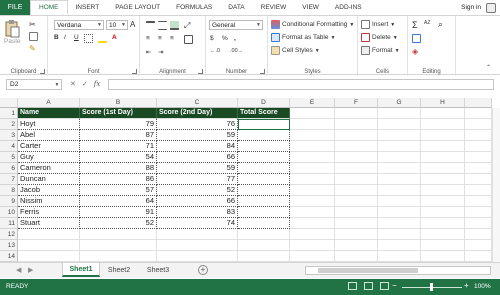  Describe the element at coordinates (15, 7) in the screenshot. I see `tab-file: FILE` at that location.